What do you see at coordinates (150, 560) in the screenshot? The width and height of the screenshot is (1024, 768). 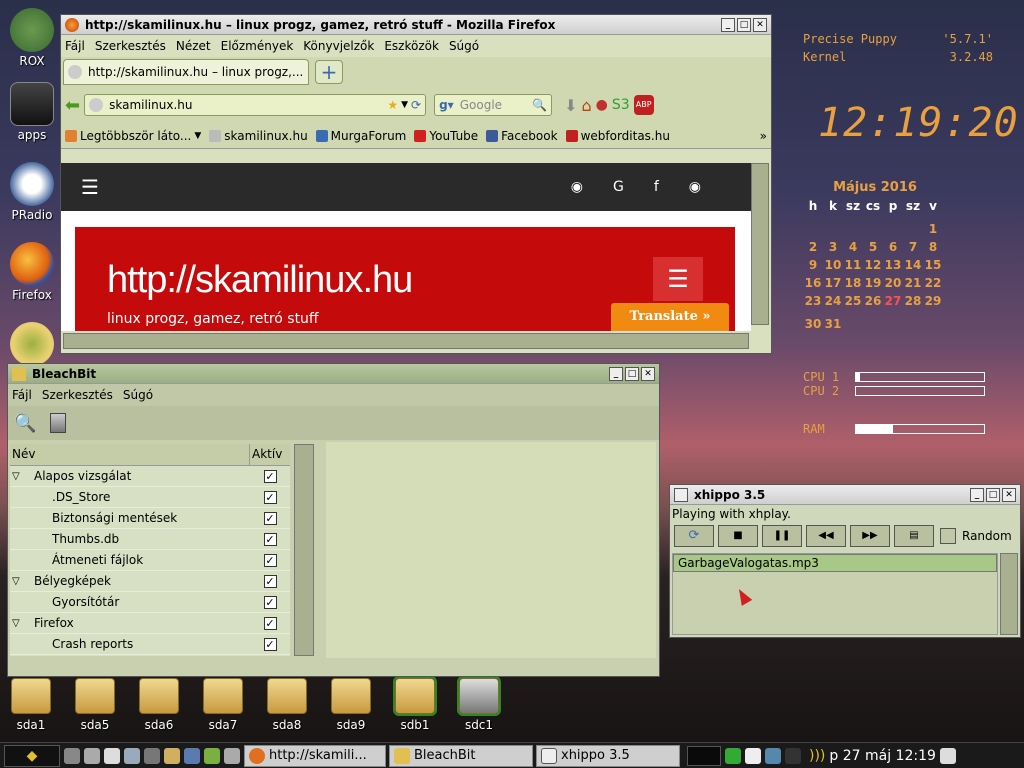 I see `tree-row: Átmeneti fájlok ✓` at bounding box center [150, 560].